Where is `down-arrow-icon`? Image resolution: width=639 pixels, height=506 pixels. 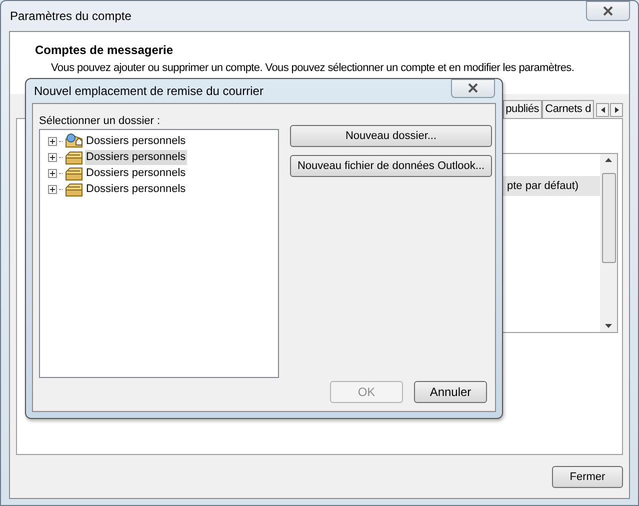 down-arrow-icon is located at coordinates (608, 326).